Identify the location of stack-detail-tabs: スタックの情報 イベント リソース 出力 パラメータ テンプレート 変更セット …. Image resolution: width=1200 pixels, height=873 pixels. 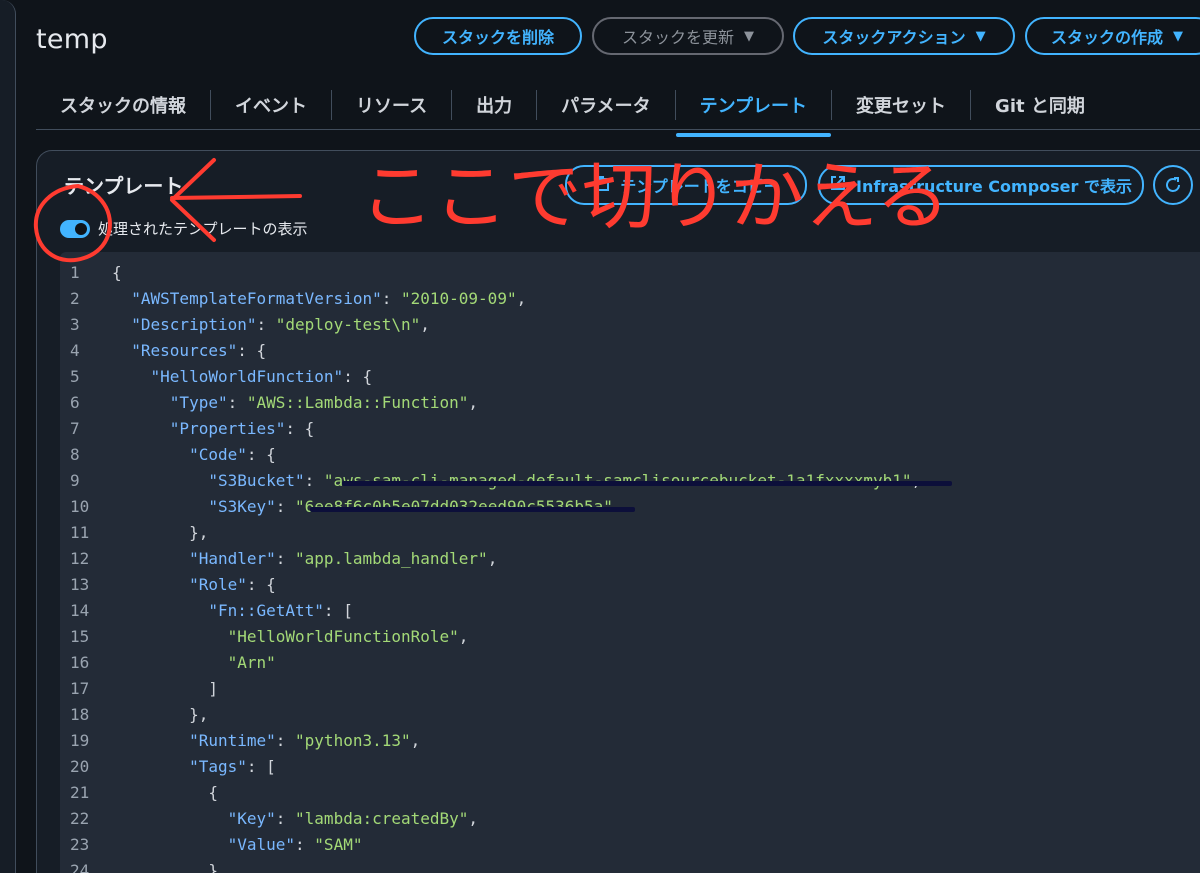
(618, 108).